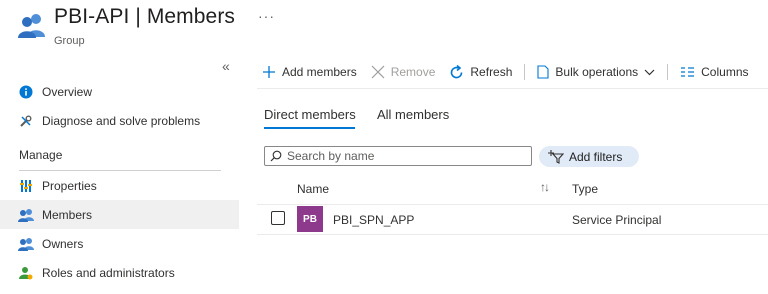 This screenshot has width=768, height=294. I want to click on add-filters-button: Add filters, so click(589, 156).